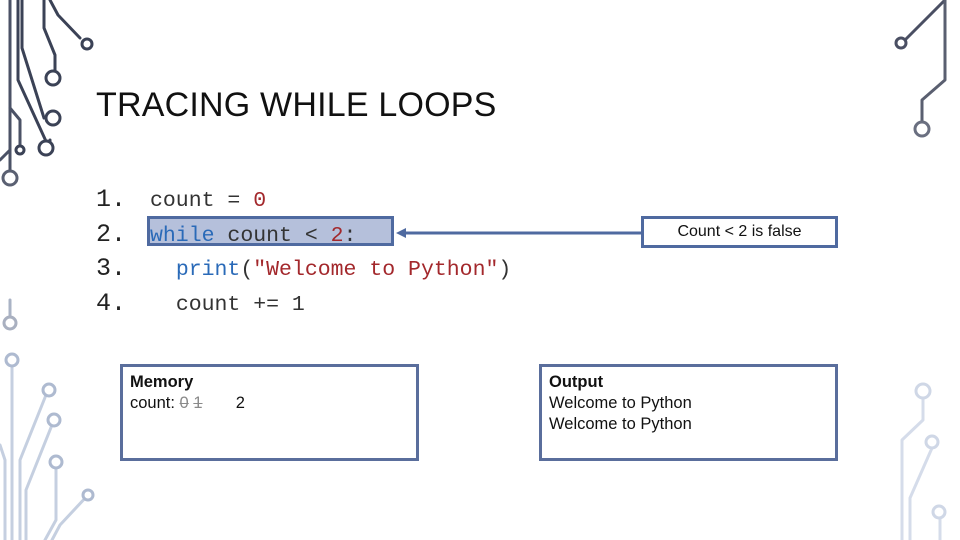 The image size is (960, 540). I want to click on line-number: 3., so click(111, 269).